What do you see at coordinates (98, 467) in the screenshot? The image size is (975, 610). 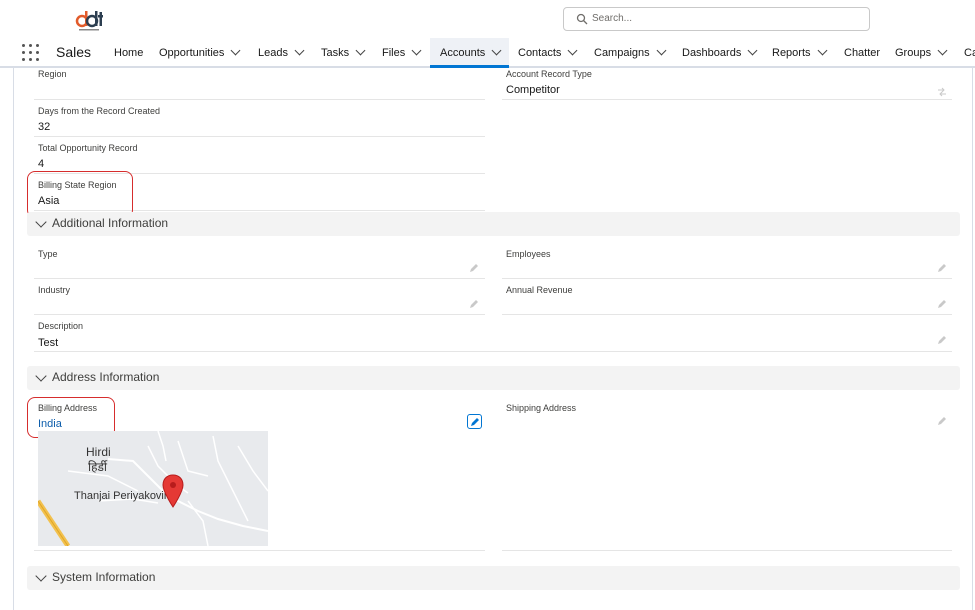 I see `map-place-label: हिर्डी` at bounding box center [98, 467].